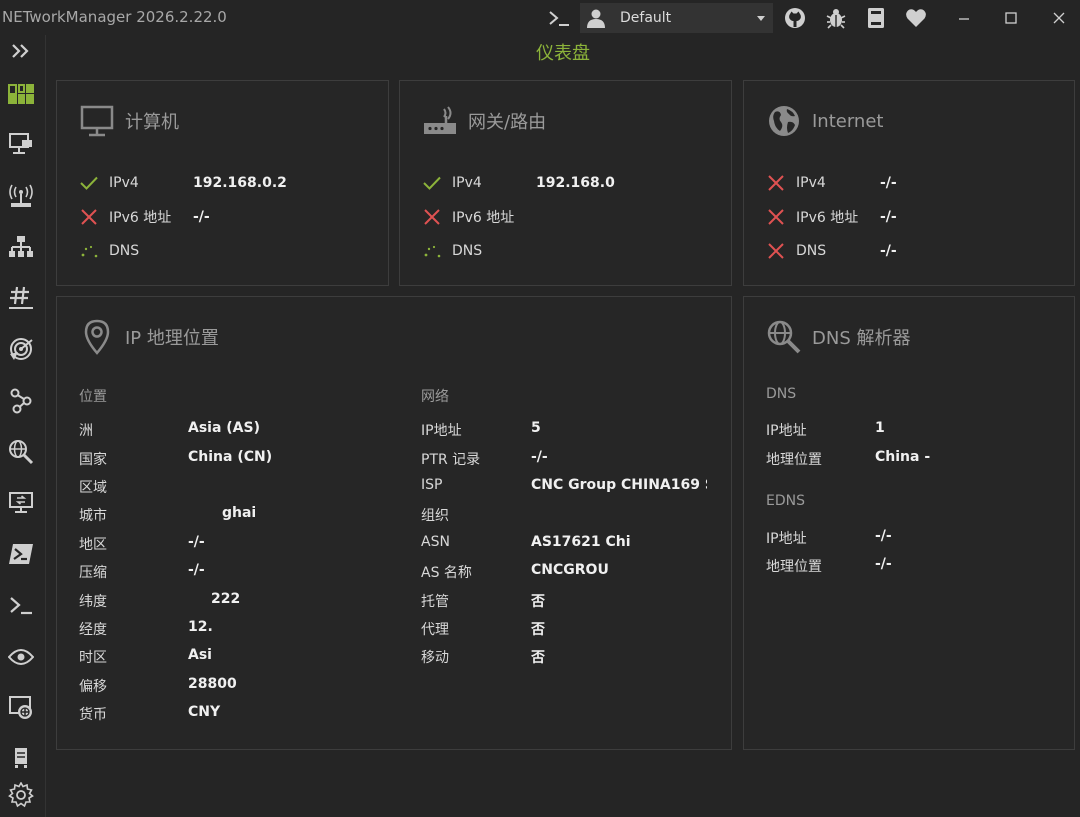  Describe the element at coordinates (785, 501) in the screenshot. I see `edns-section-head: EDNS` at that location.